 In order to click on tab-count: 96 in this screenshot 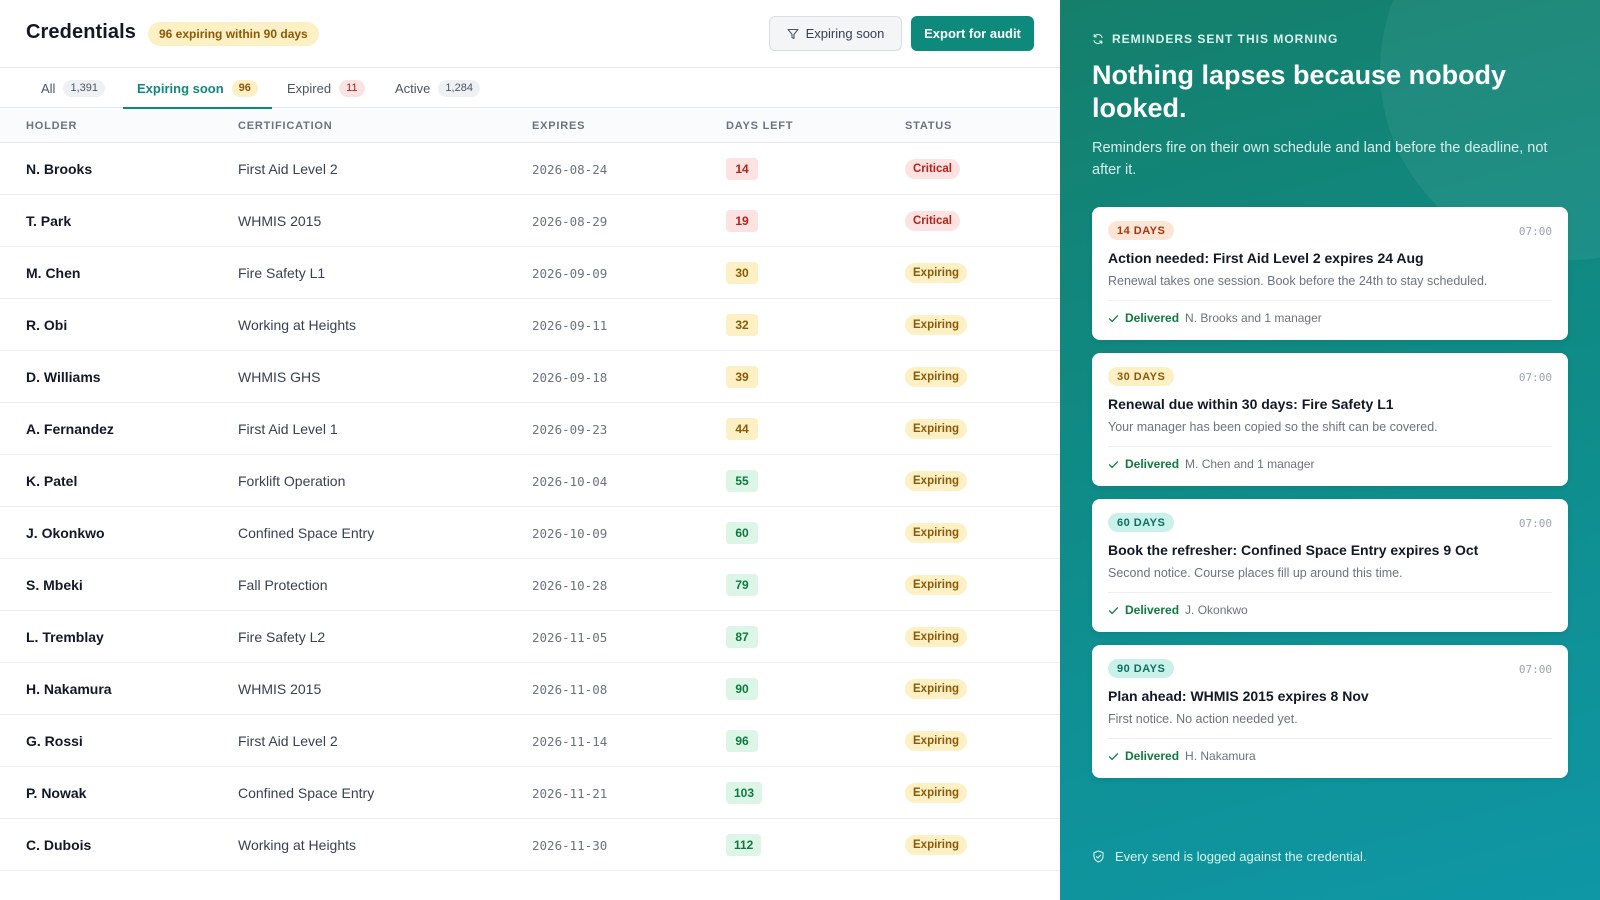, I will do `click(244, 88)`.